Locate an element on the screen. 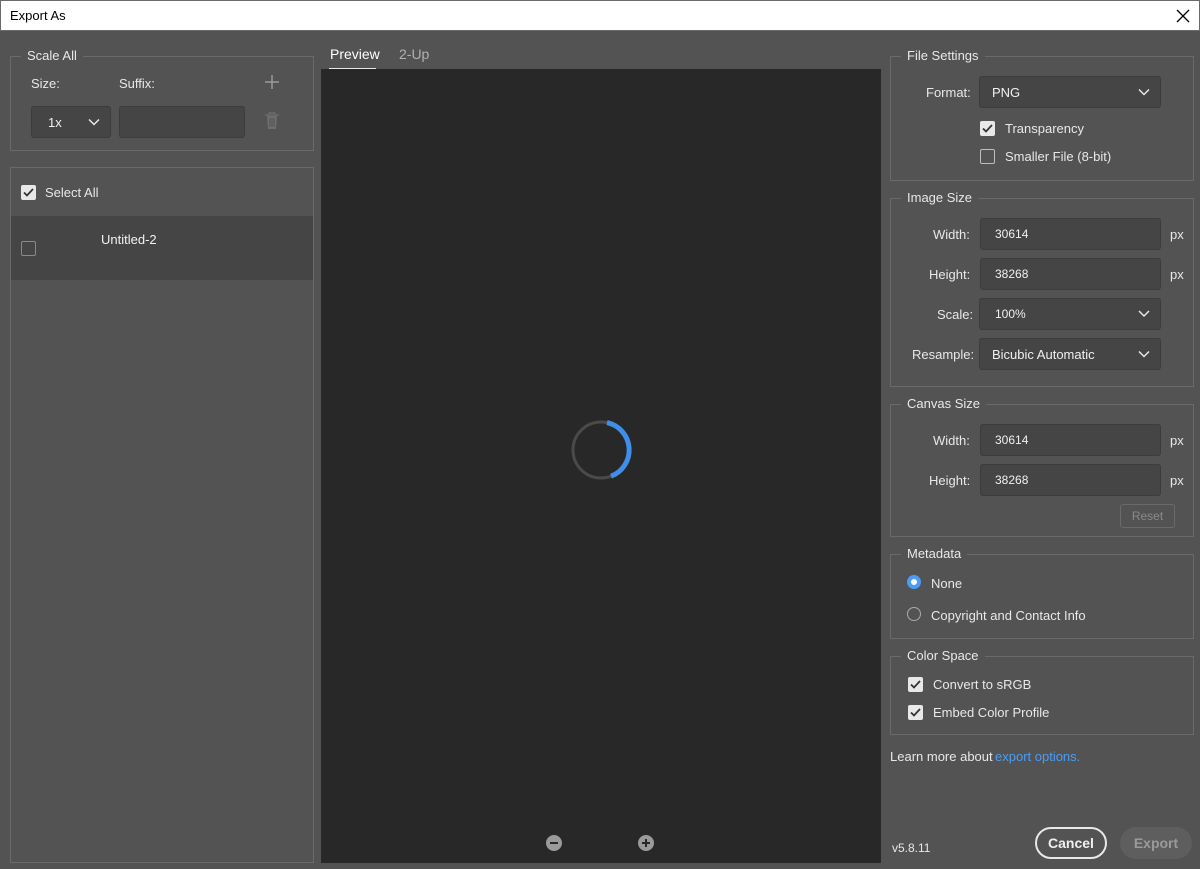 This screenshot has height=869, width=1200. metadata-copyright-label: Copyright and Contact Info is located at coordinates (1008, 615).